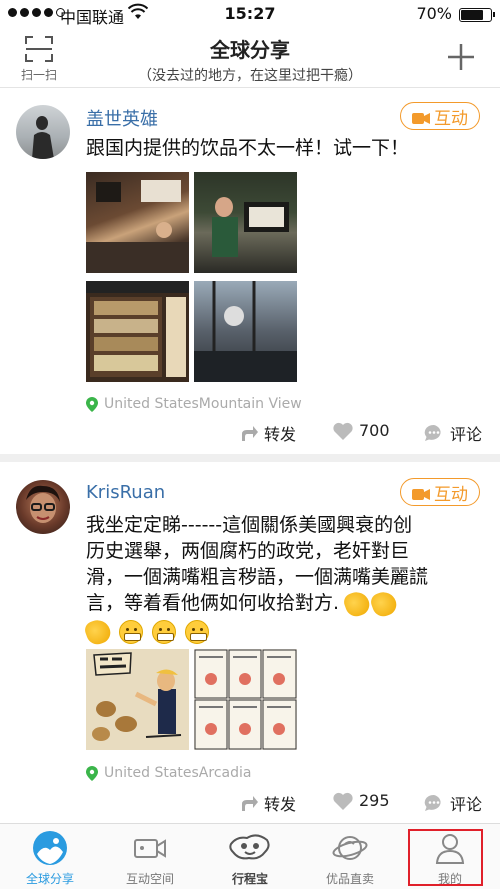  What do you see at coordinates (49, 879) in the screenshot?
I see `tab-label: 全球分享` at bounding box center [49, 879].